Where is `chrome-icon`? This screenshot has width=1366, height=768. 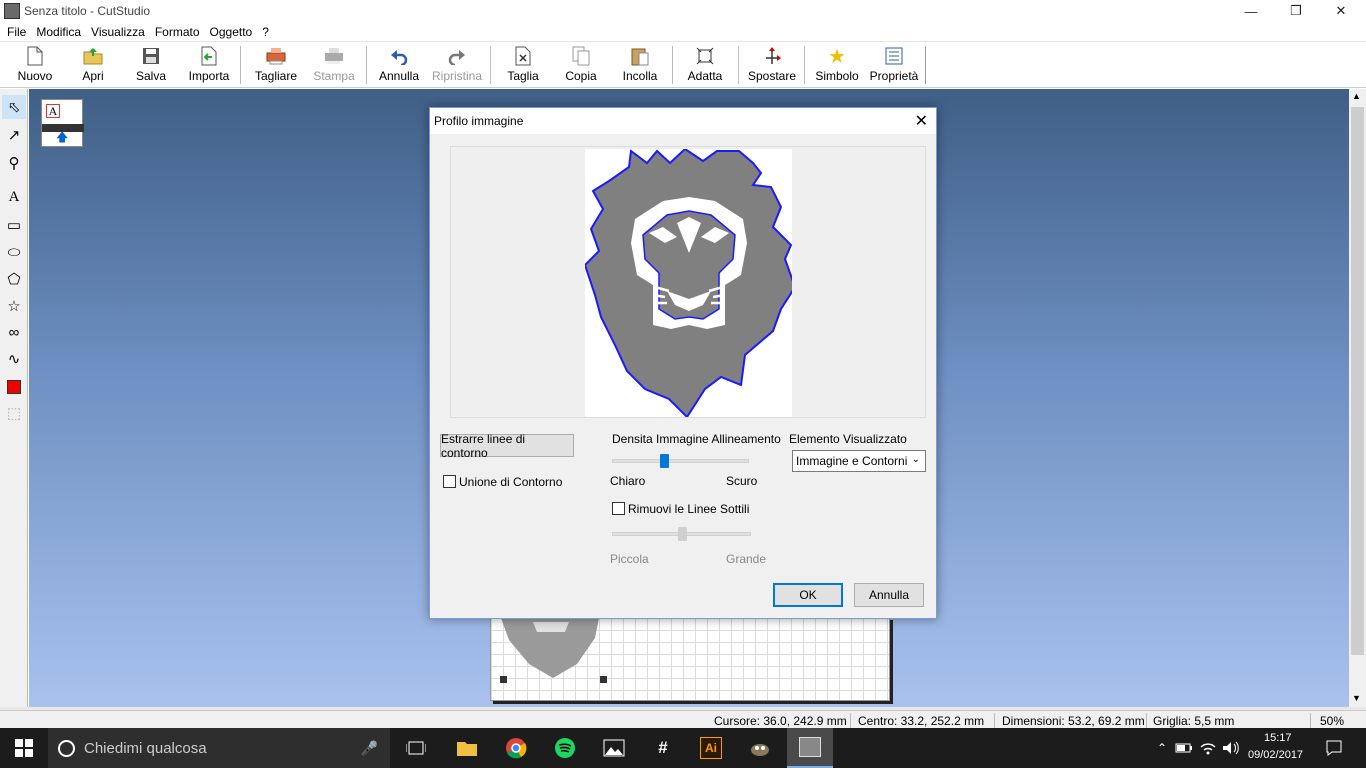
chrome-icon is located at coordinates (516, 748).